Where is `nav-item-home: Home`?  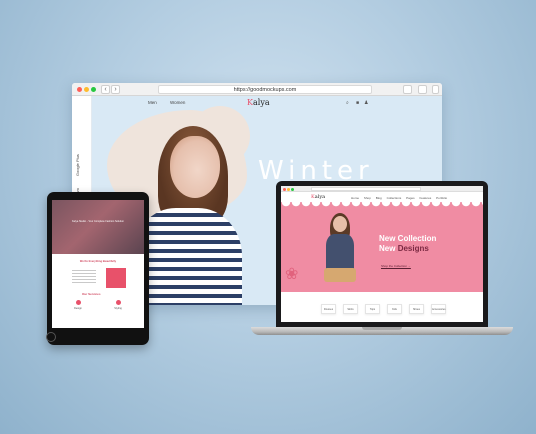 nav-item-home: Home is located at coordinates (355, 198).